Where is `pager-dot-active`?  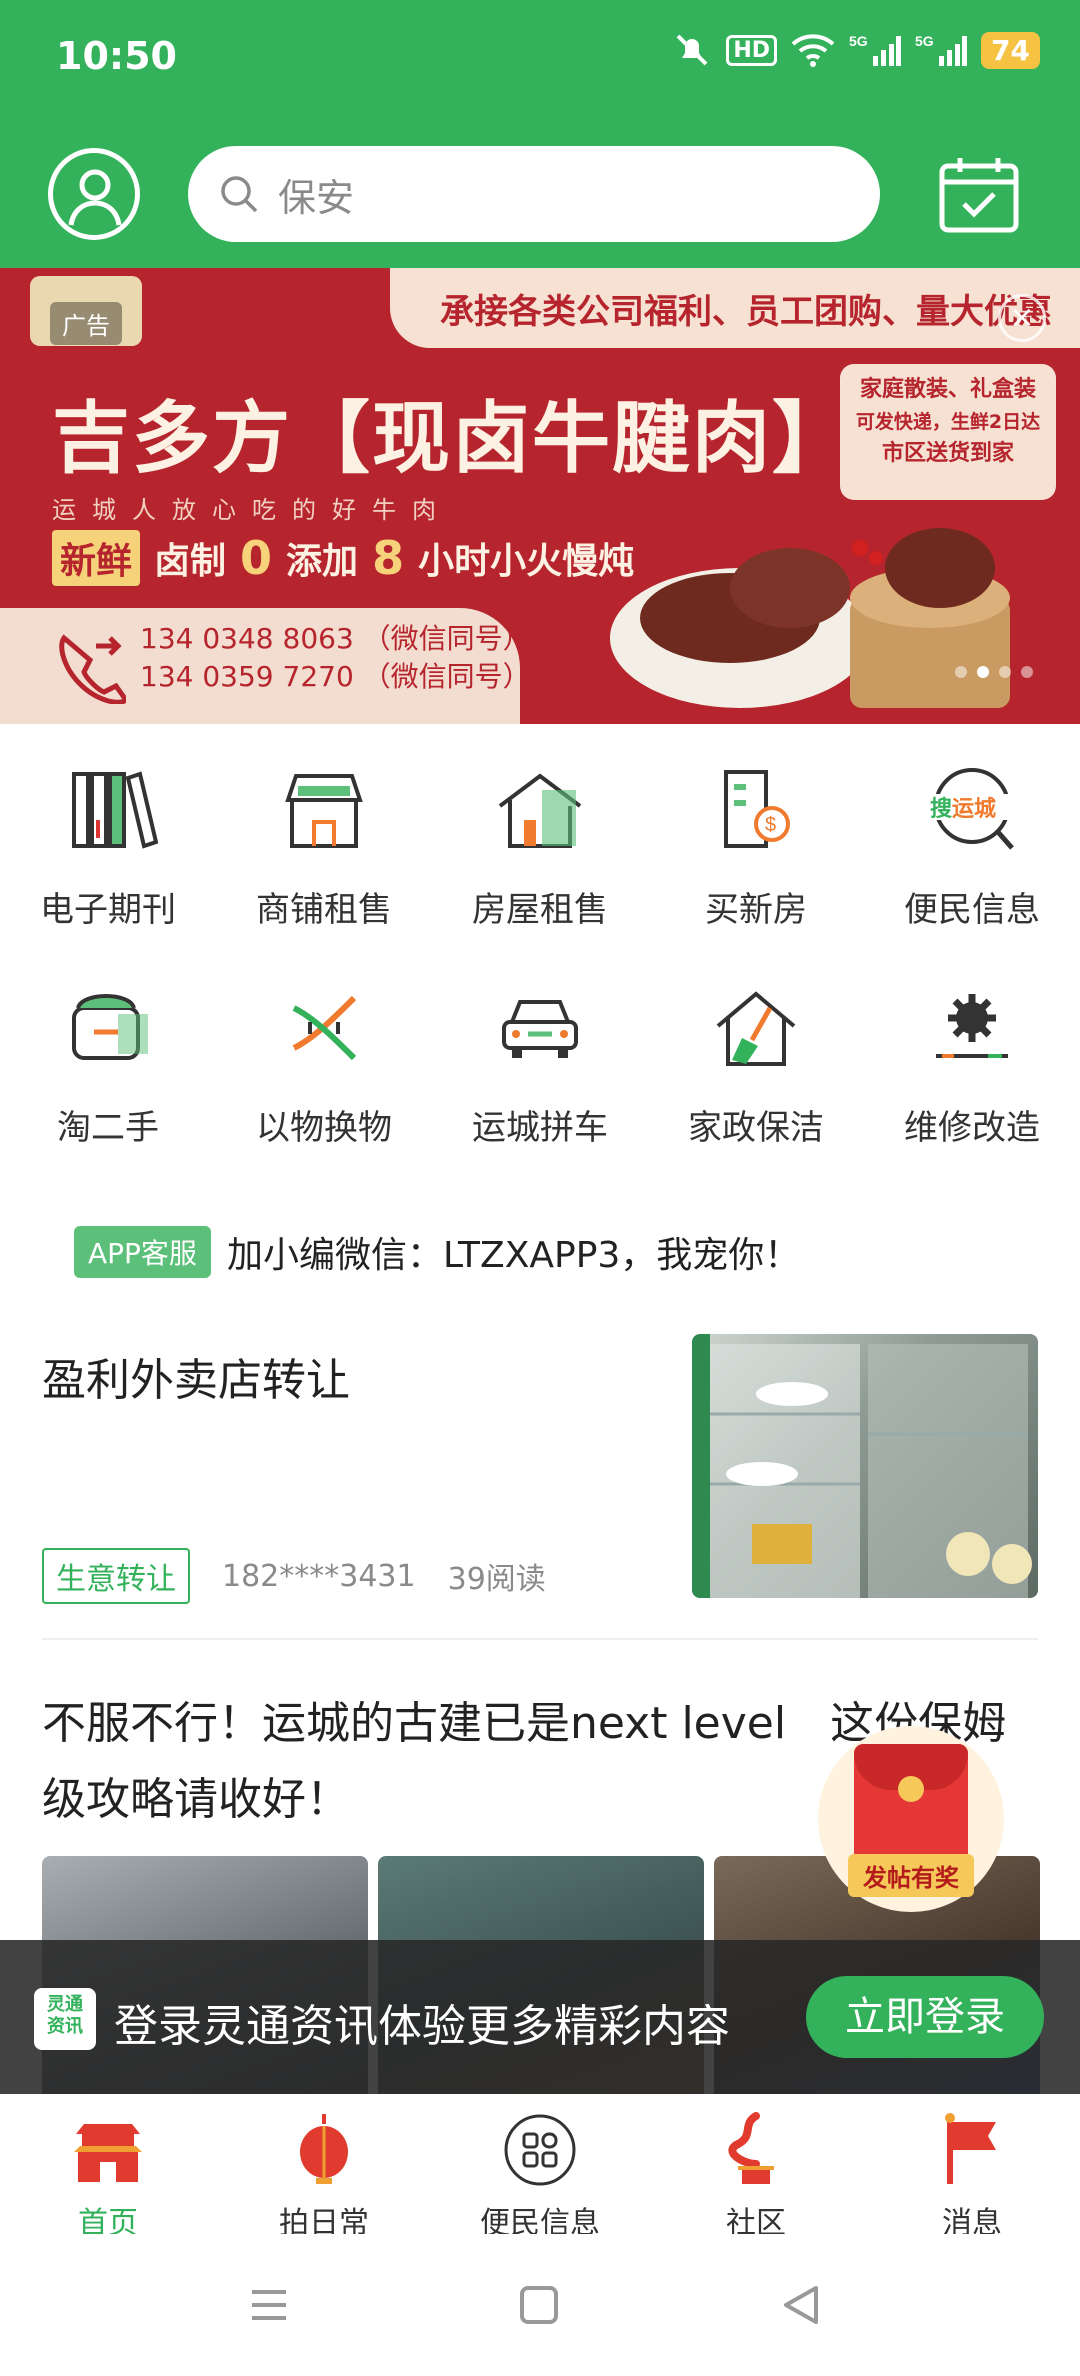
pager-dot-active is located at coordinates (983, 672).